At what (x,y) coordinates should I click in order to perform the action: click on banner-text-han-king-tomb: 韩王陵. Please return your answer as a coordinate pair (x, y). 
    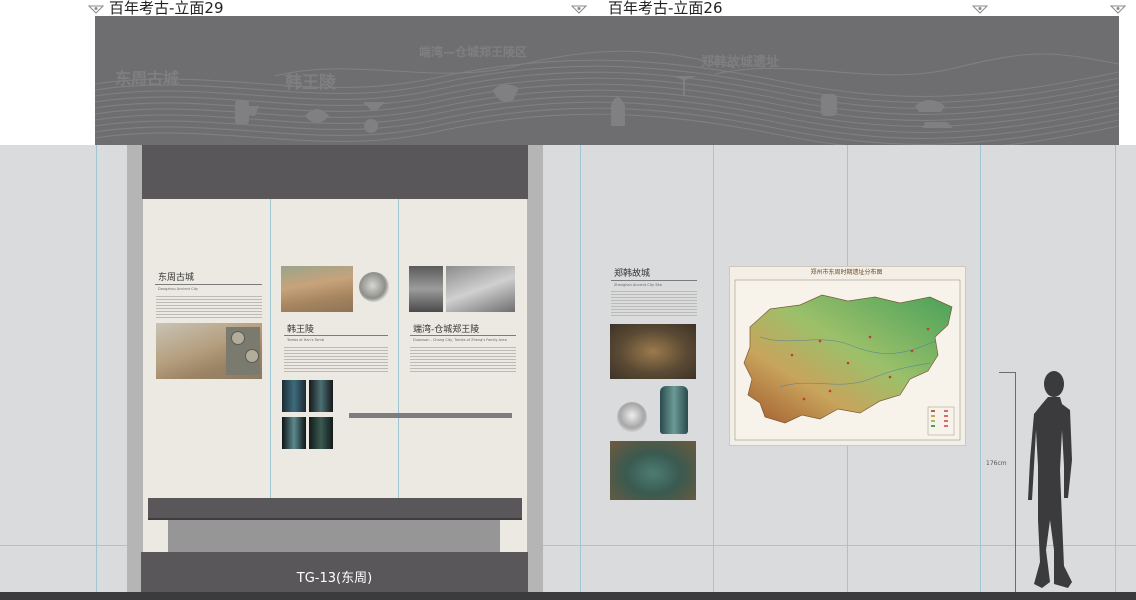
    Looking at the image, I should click on (310, 83).